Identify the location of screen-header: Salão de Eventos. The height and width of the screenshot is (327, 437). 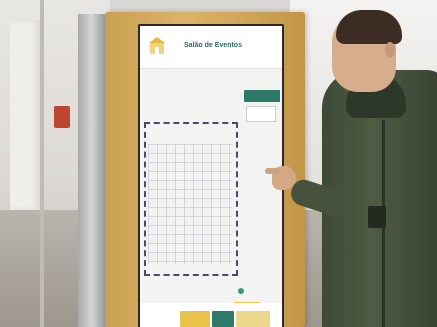
(211, 47).